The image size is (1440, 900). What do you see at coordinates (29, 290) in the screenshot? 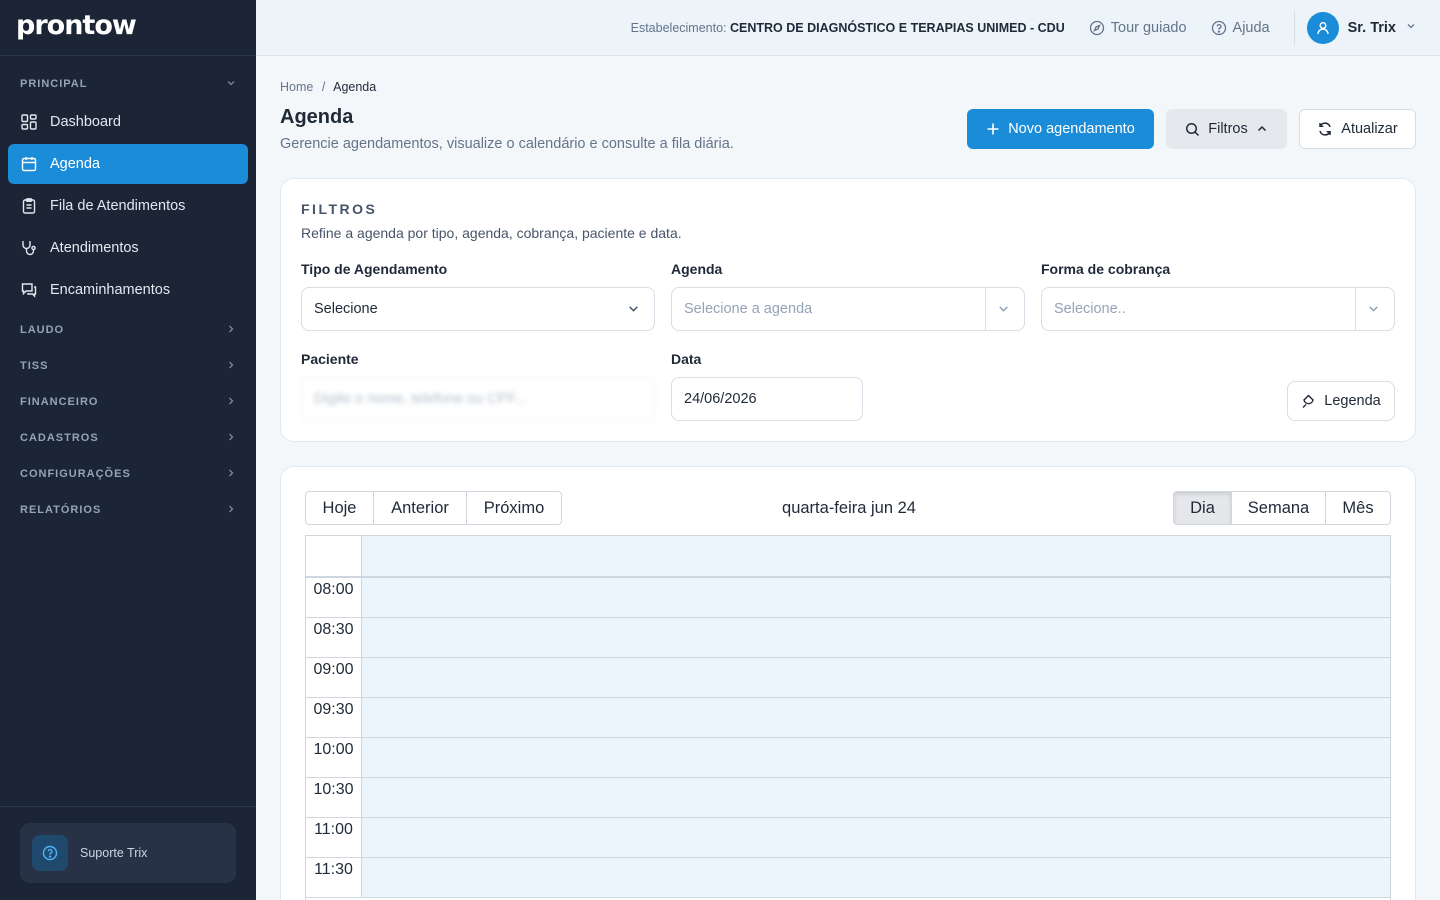
I see `chat-icon` at bounding box center [29, 290].